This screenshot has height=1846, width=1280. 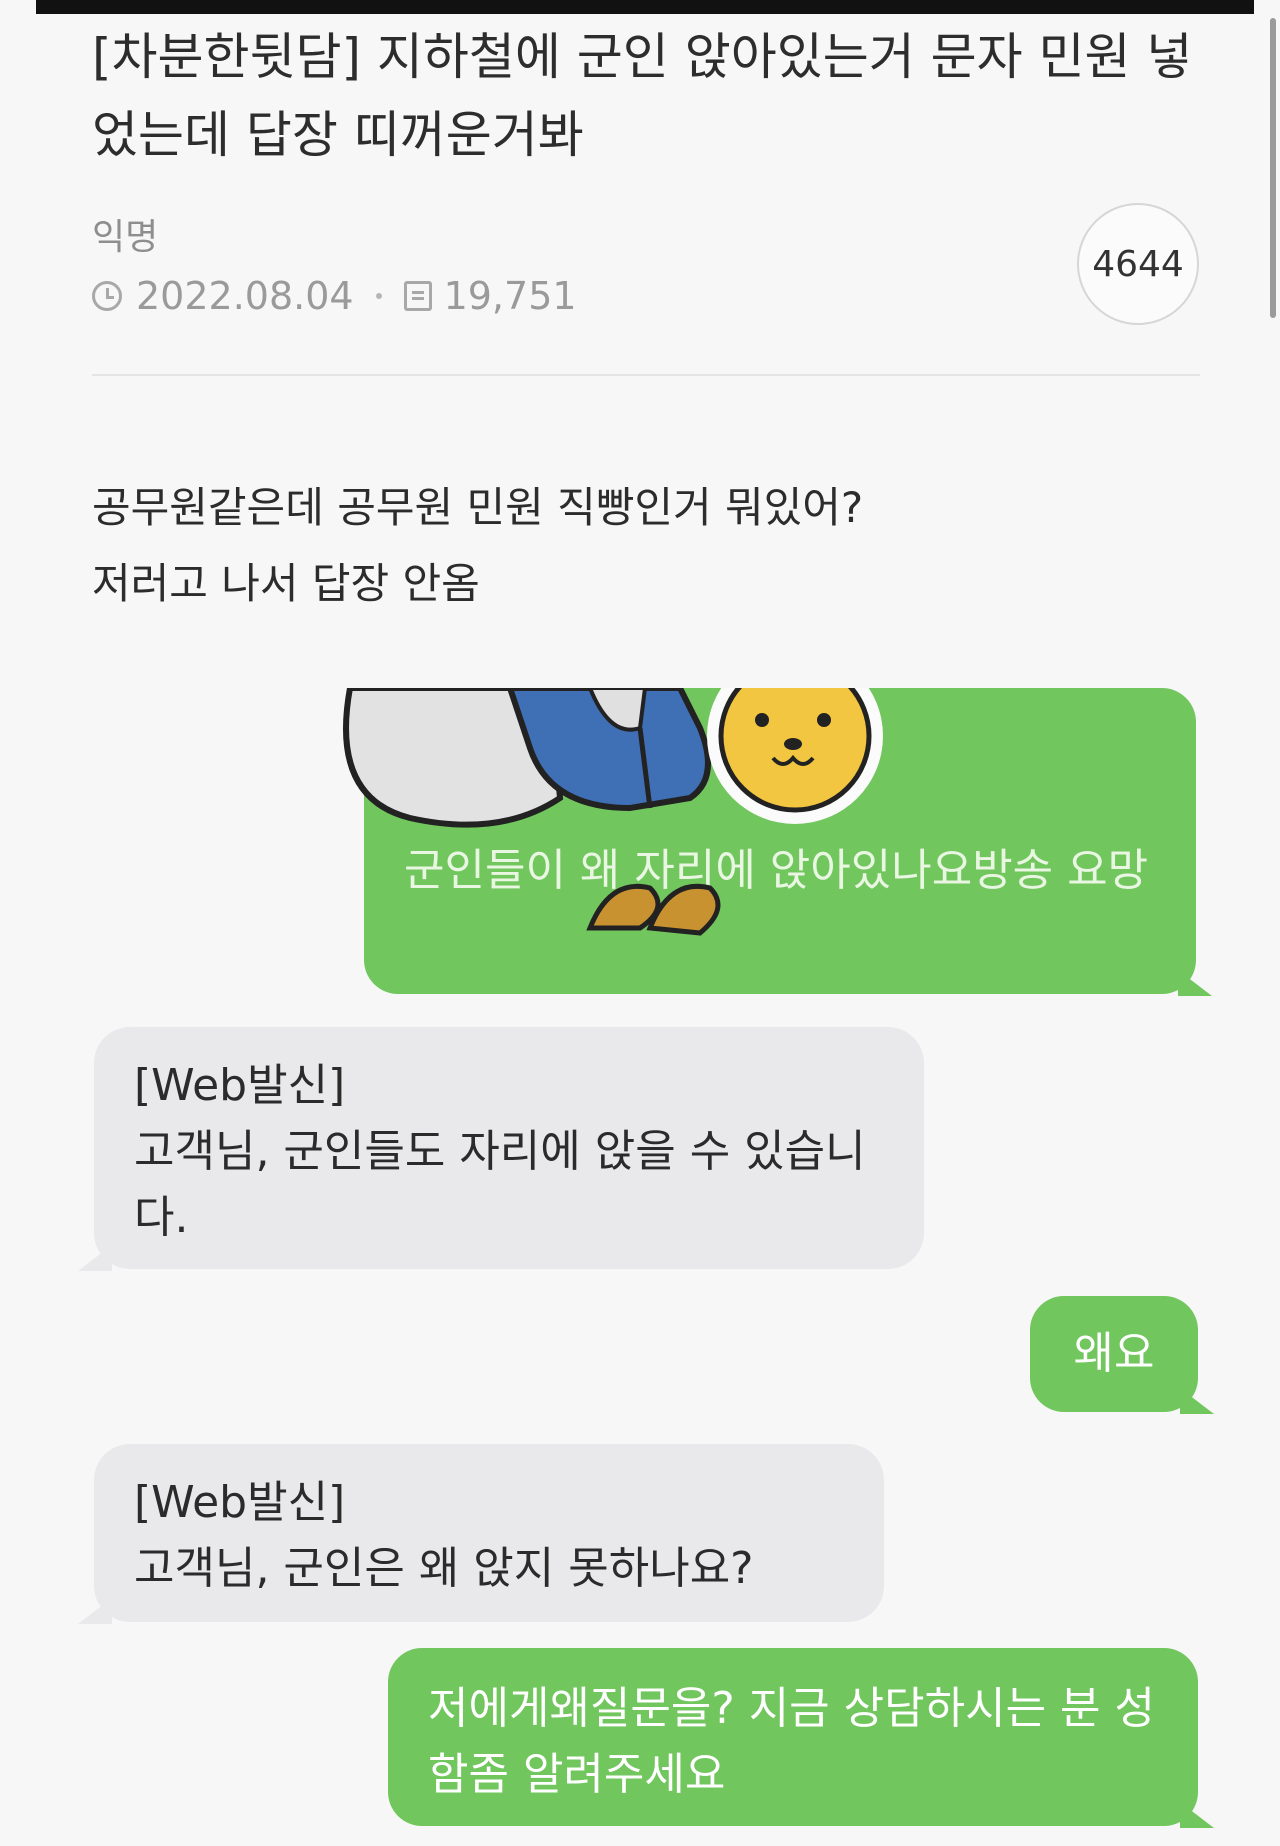 I want to click on comment-count-button: 4644, so click(x=1138, y=264).